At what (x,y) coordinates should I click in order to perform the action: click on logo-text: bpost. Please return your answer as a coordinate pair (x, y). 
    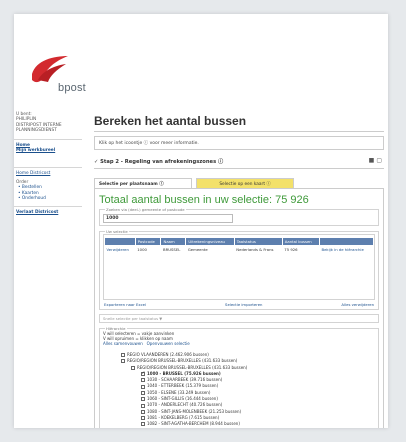
    Looking at the image, I should click on (72, 88).